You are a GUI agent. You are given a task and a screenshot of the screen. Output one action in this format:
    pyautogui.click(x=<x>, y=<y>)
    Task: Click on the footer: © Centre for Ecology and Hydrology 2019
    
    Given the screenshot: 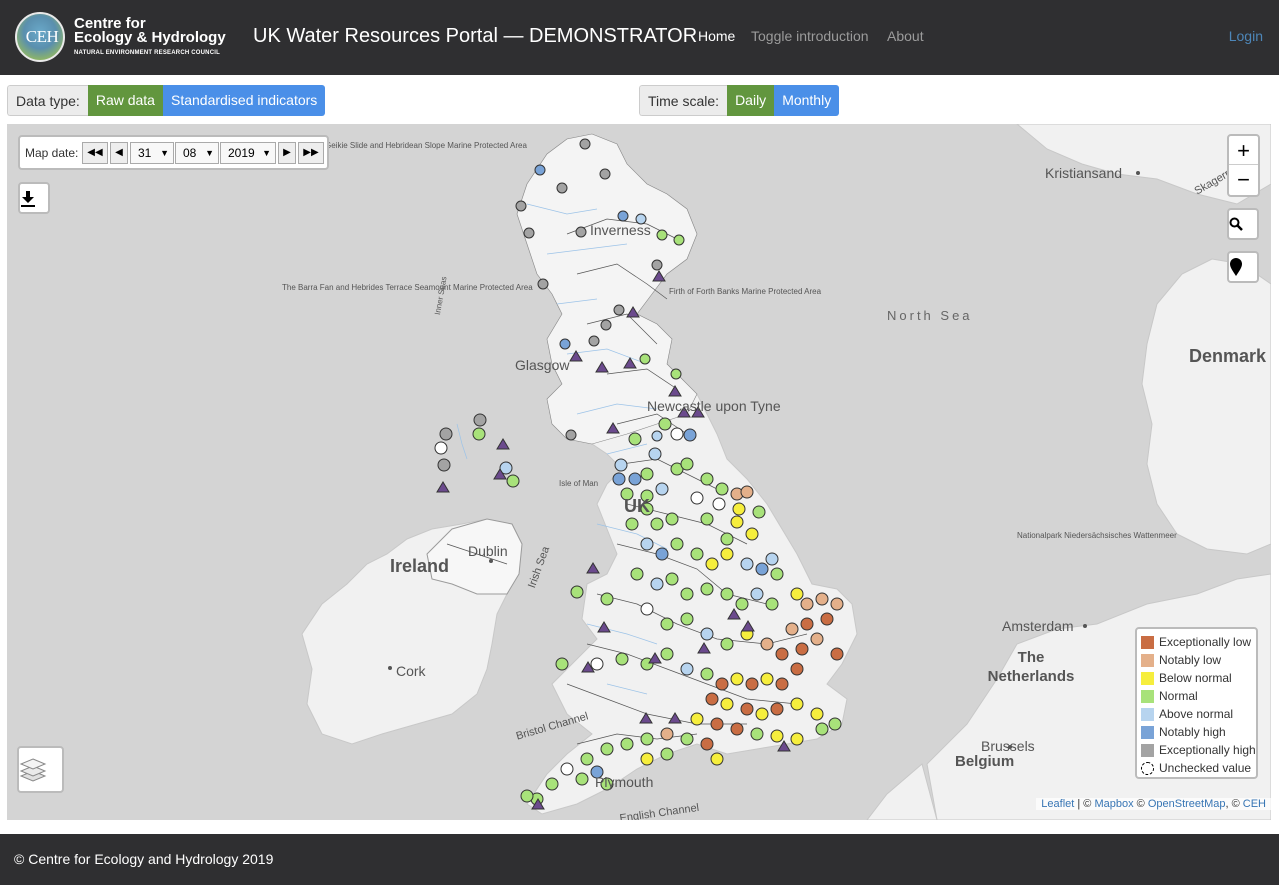 What is the action you would take?
    pyautogui.click(x=639, y=859)
    